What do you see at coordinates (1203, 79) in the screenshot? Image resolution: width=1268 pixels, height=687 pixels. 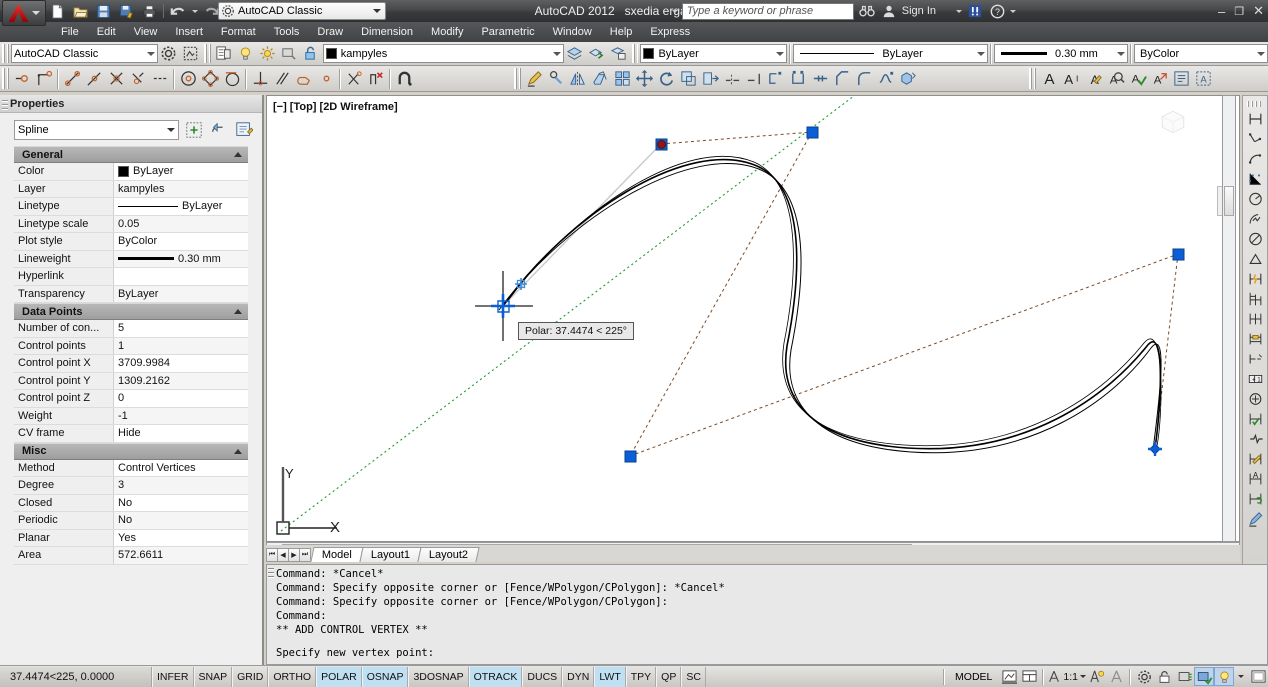 I see `text-frame-icon: A` at bounding box center [1203, 79].